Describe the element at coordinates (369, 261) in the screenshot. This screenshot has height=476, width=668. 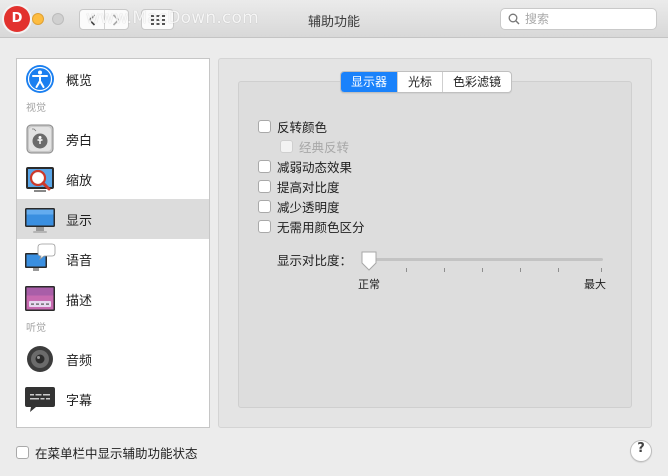
I see `slider-knob` at that location.